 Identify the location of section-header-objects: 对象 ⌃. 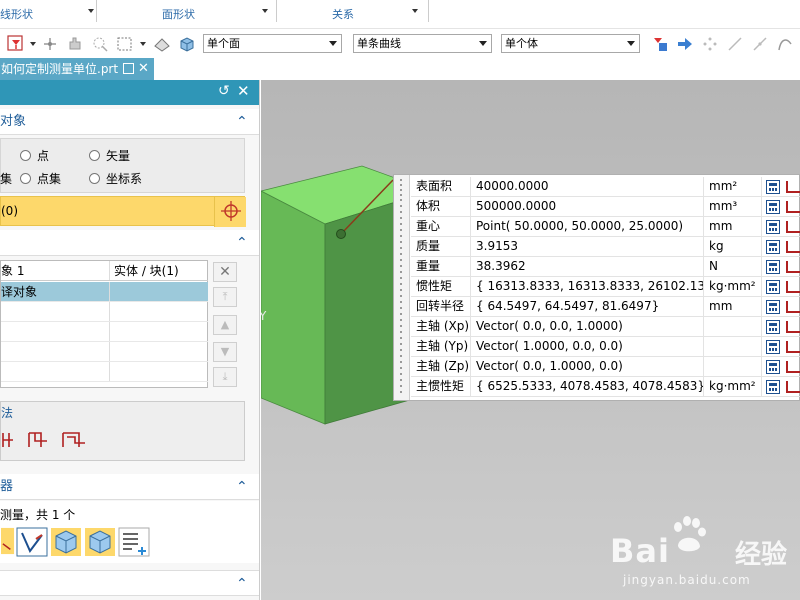
(129, 122).